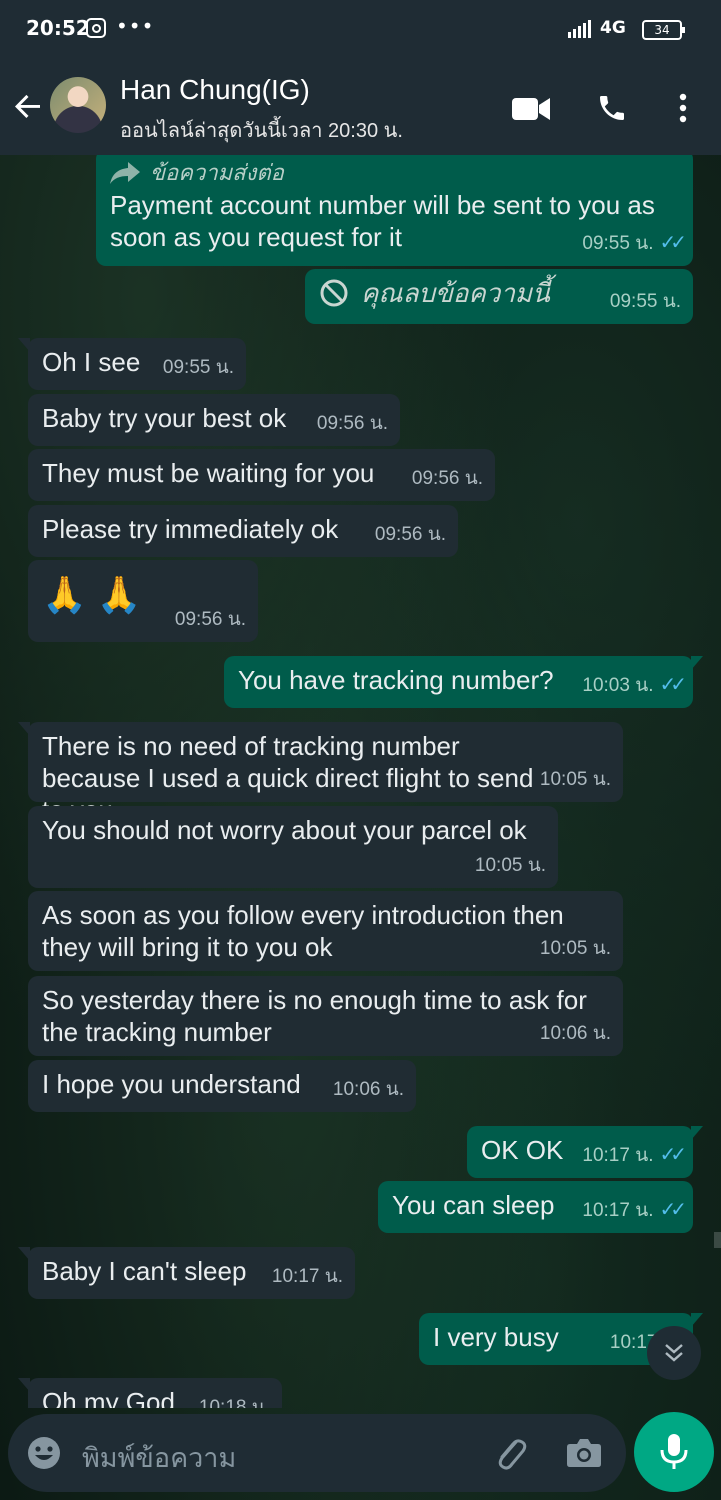 The image size is (721, 1500). I want to click on scroll-to-bottom-button, so click(674, 1353).